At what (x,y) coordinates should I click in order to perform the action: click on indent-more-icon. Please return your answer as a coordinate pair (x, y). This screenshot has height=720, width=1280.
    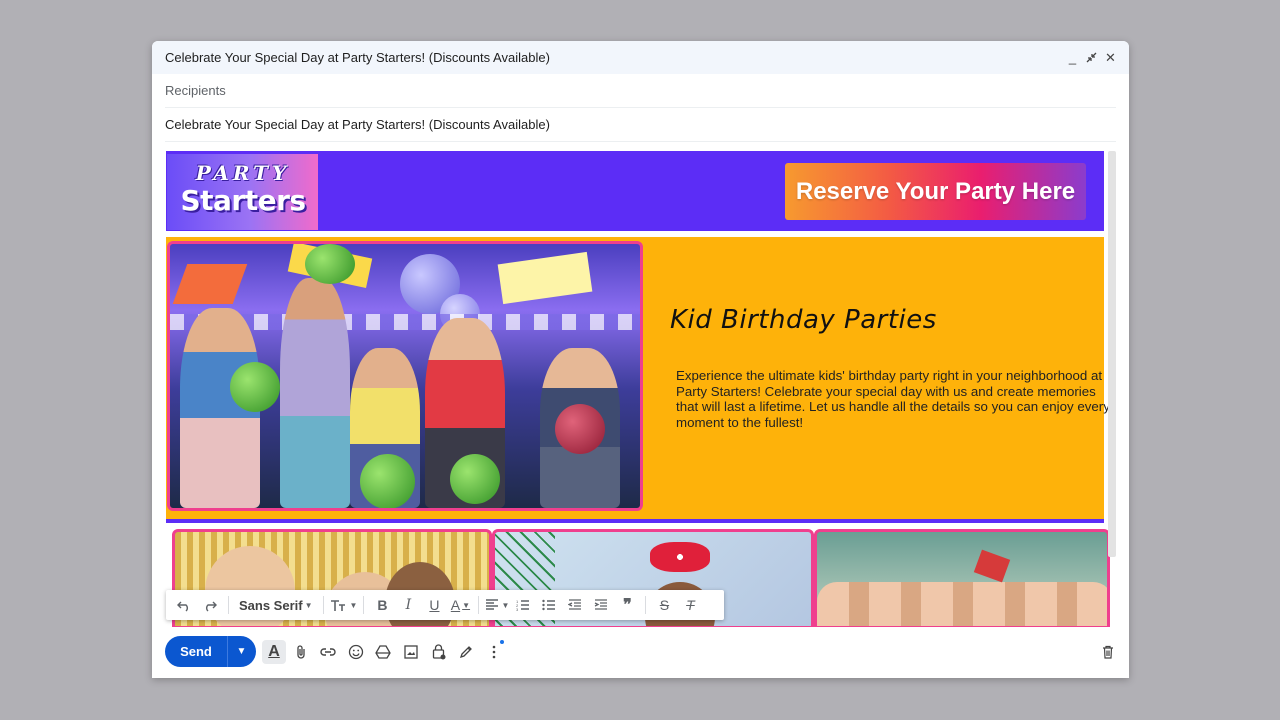
    Looking at the image, I should click on (601, 605).